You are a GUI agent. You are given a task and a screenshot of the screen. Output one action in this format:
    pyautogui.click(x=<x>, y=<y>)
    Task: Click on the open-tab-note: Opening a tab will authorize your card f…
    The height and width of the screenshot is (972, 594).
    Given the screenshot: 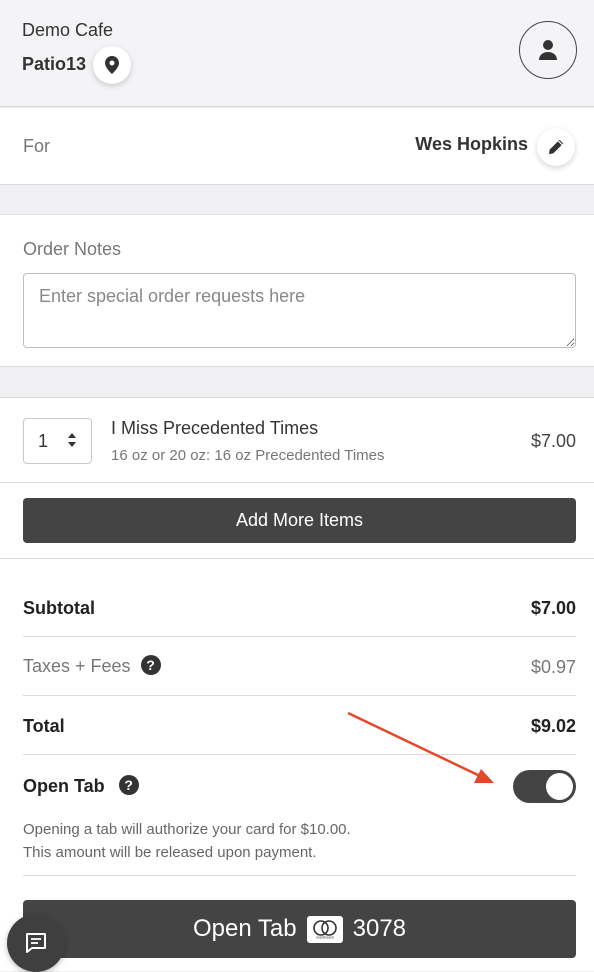 What is the action you would take?
    pyautogui.click(x=187, y=841)
    